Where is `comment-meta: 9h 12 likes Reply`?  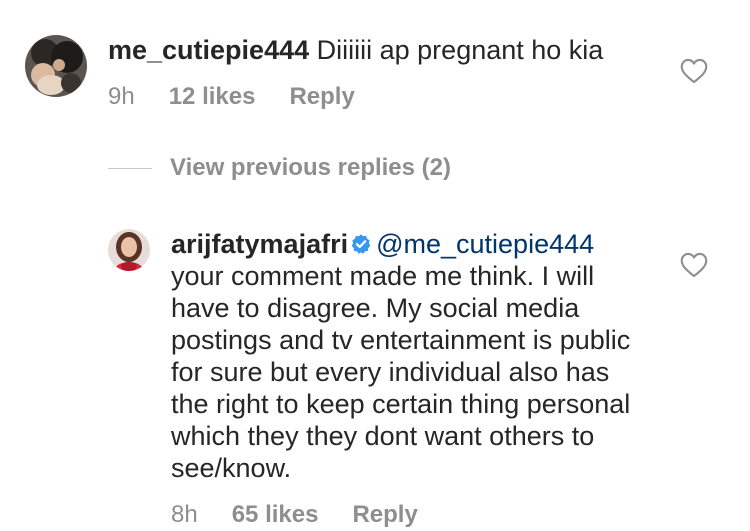
comment-meta: 9h 12 likes Reply is located at coordinates (231, 97).